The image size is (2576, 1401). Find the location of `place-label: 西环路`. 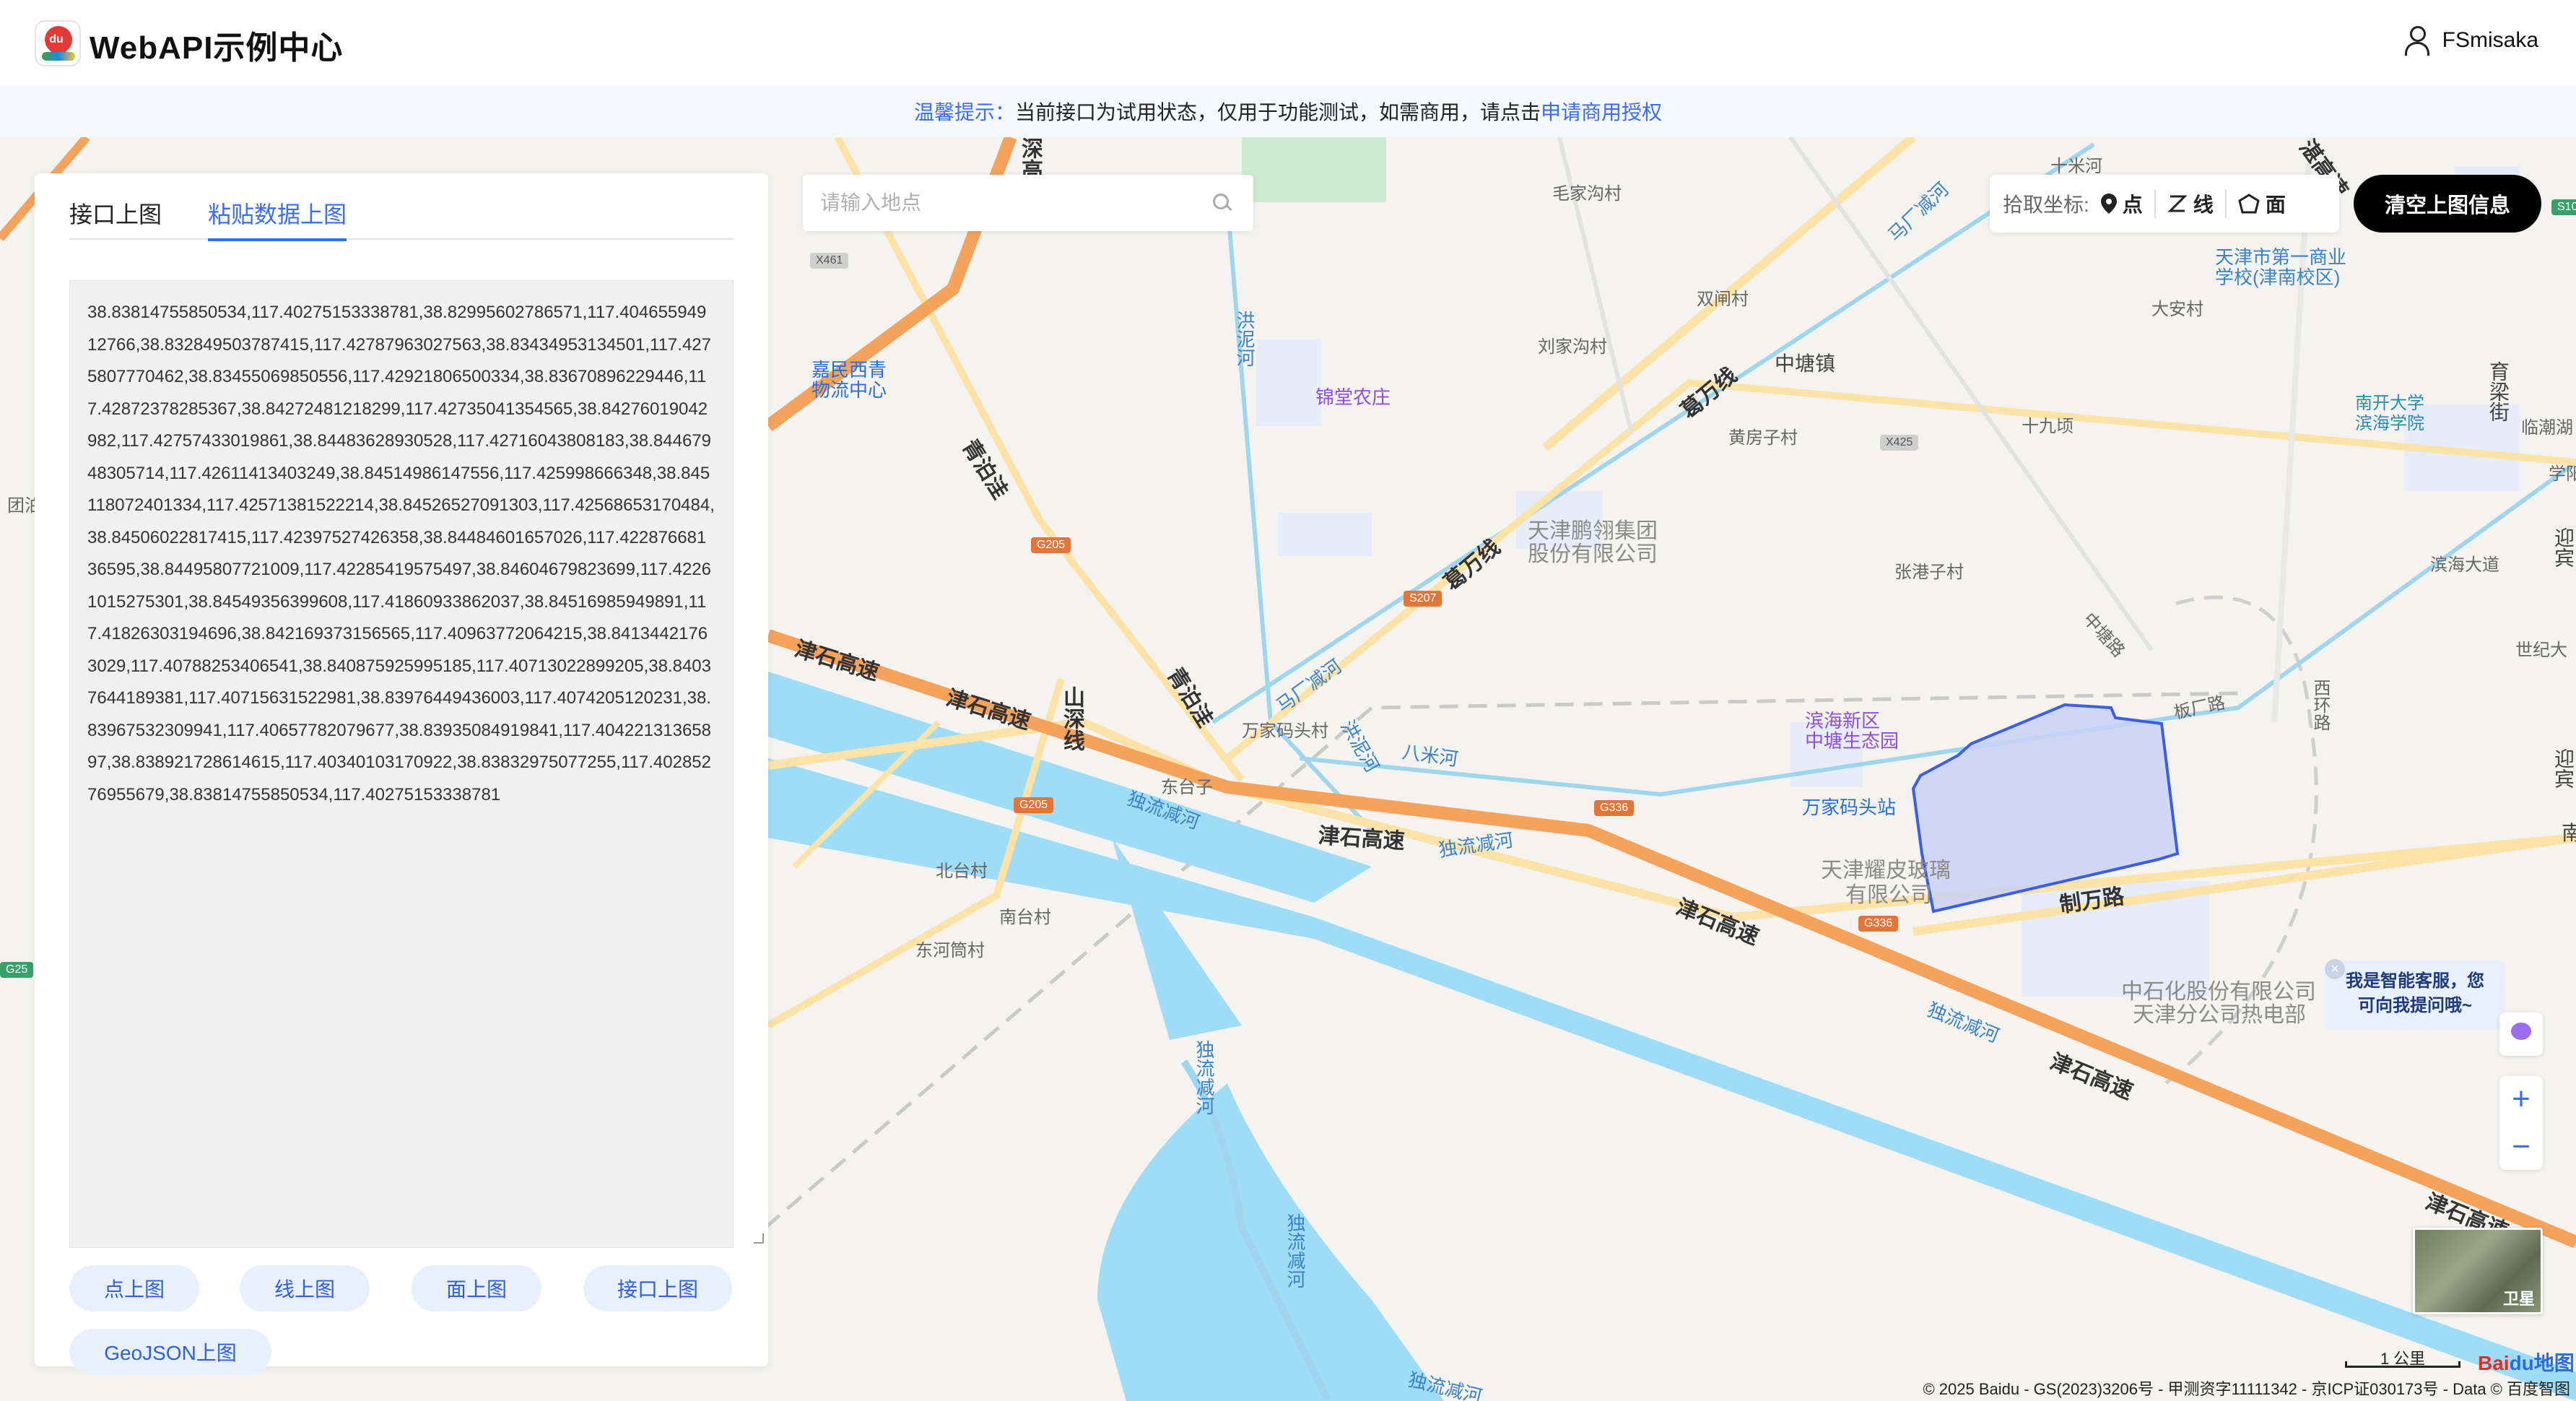

place-label: 西环路 is located at coordinates (2320, 705).